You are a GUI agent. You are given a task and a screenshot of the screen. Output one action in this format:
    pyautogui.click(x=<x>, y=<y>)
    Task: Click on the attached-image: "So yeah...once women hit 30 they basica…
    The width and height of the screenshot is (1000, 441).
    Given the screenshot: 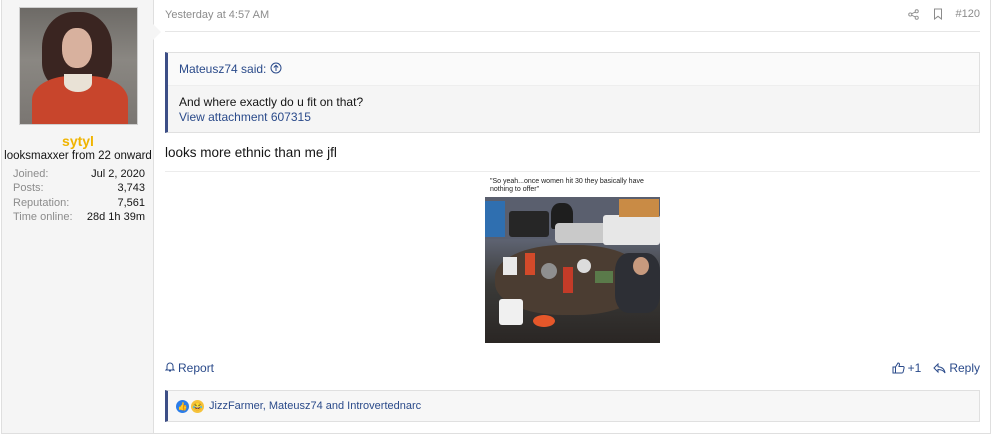 What is the action you would take?
    pyautogui.click(x=572, y=259)
    